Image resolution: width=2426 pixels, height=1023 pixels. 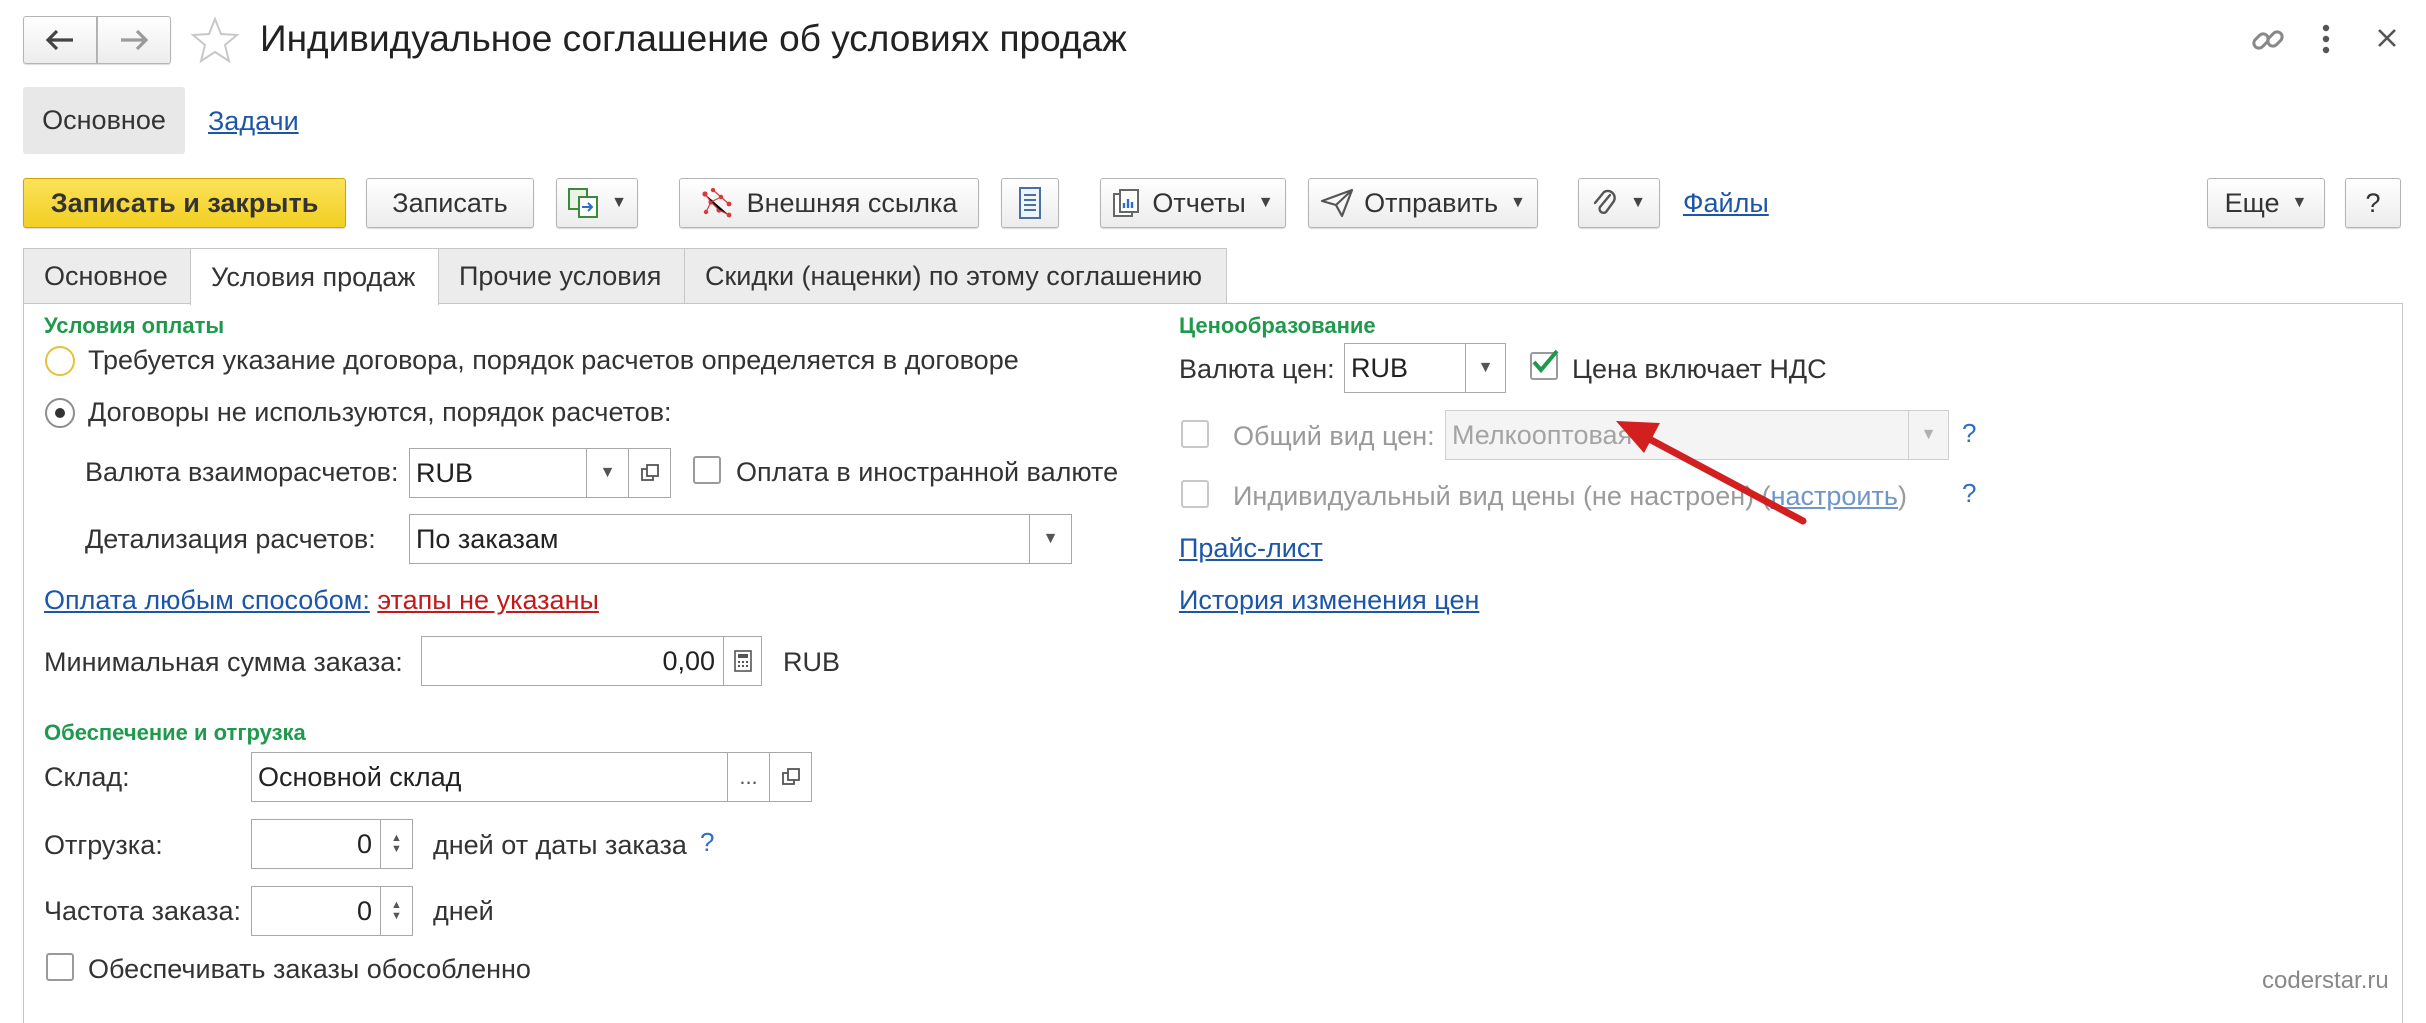 What do you see at coordinates (445, 472) in the screenshot?
I see `settlement-currency-value: RUB` at bounding box center [445, 472].